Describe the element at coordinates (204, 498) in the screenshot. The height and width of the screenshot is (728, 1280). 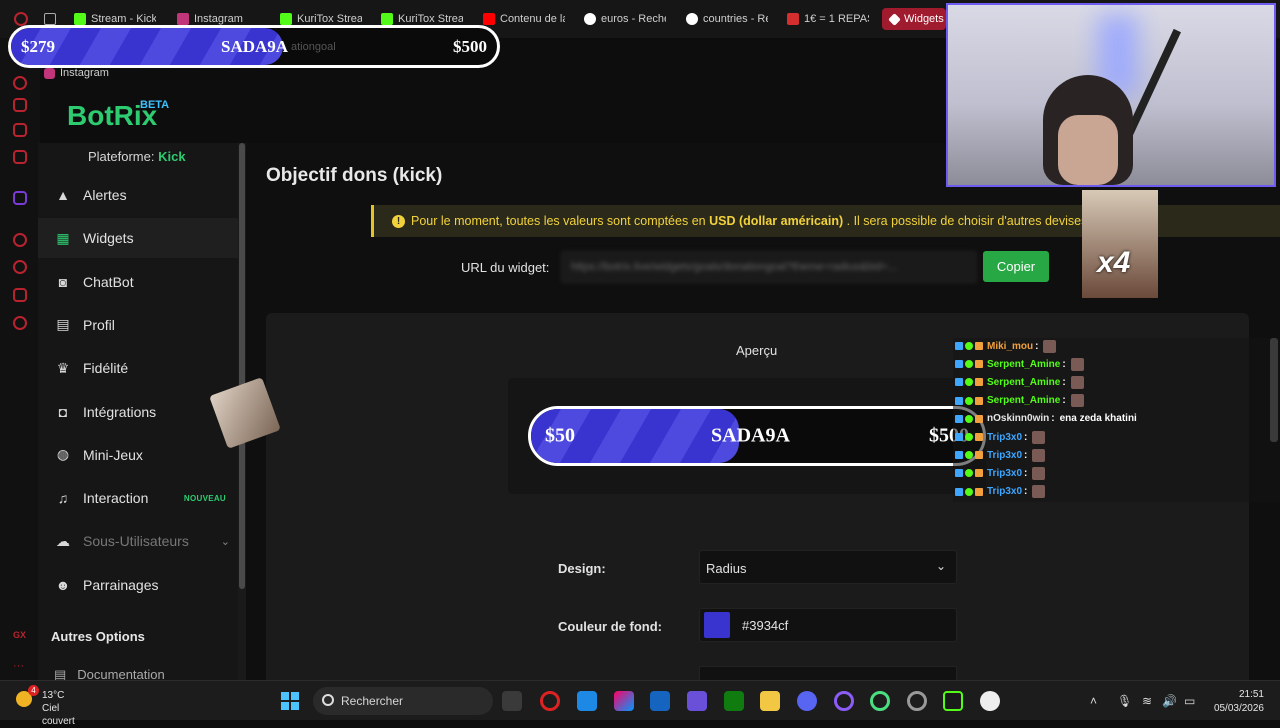
I see `new-badge: NOUVEAU` at that location.